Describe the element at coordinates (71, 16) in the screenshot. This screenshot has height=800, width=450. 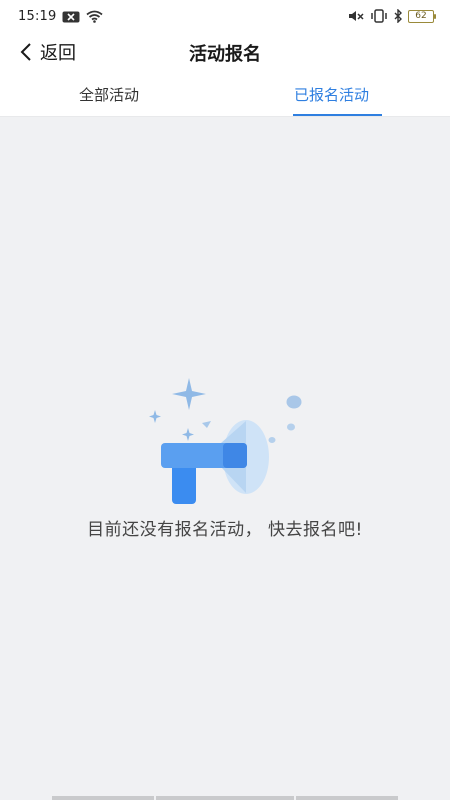
I see `notification-icon` at that location.